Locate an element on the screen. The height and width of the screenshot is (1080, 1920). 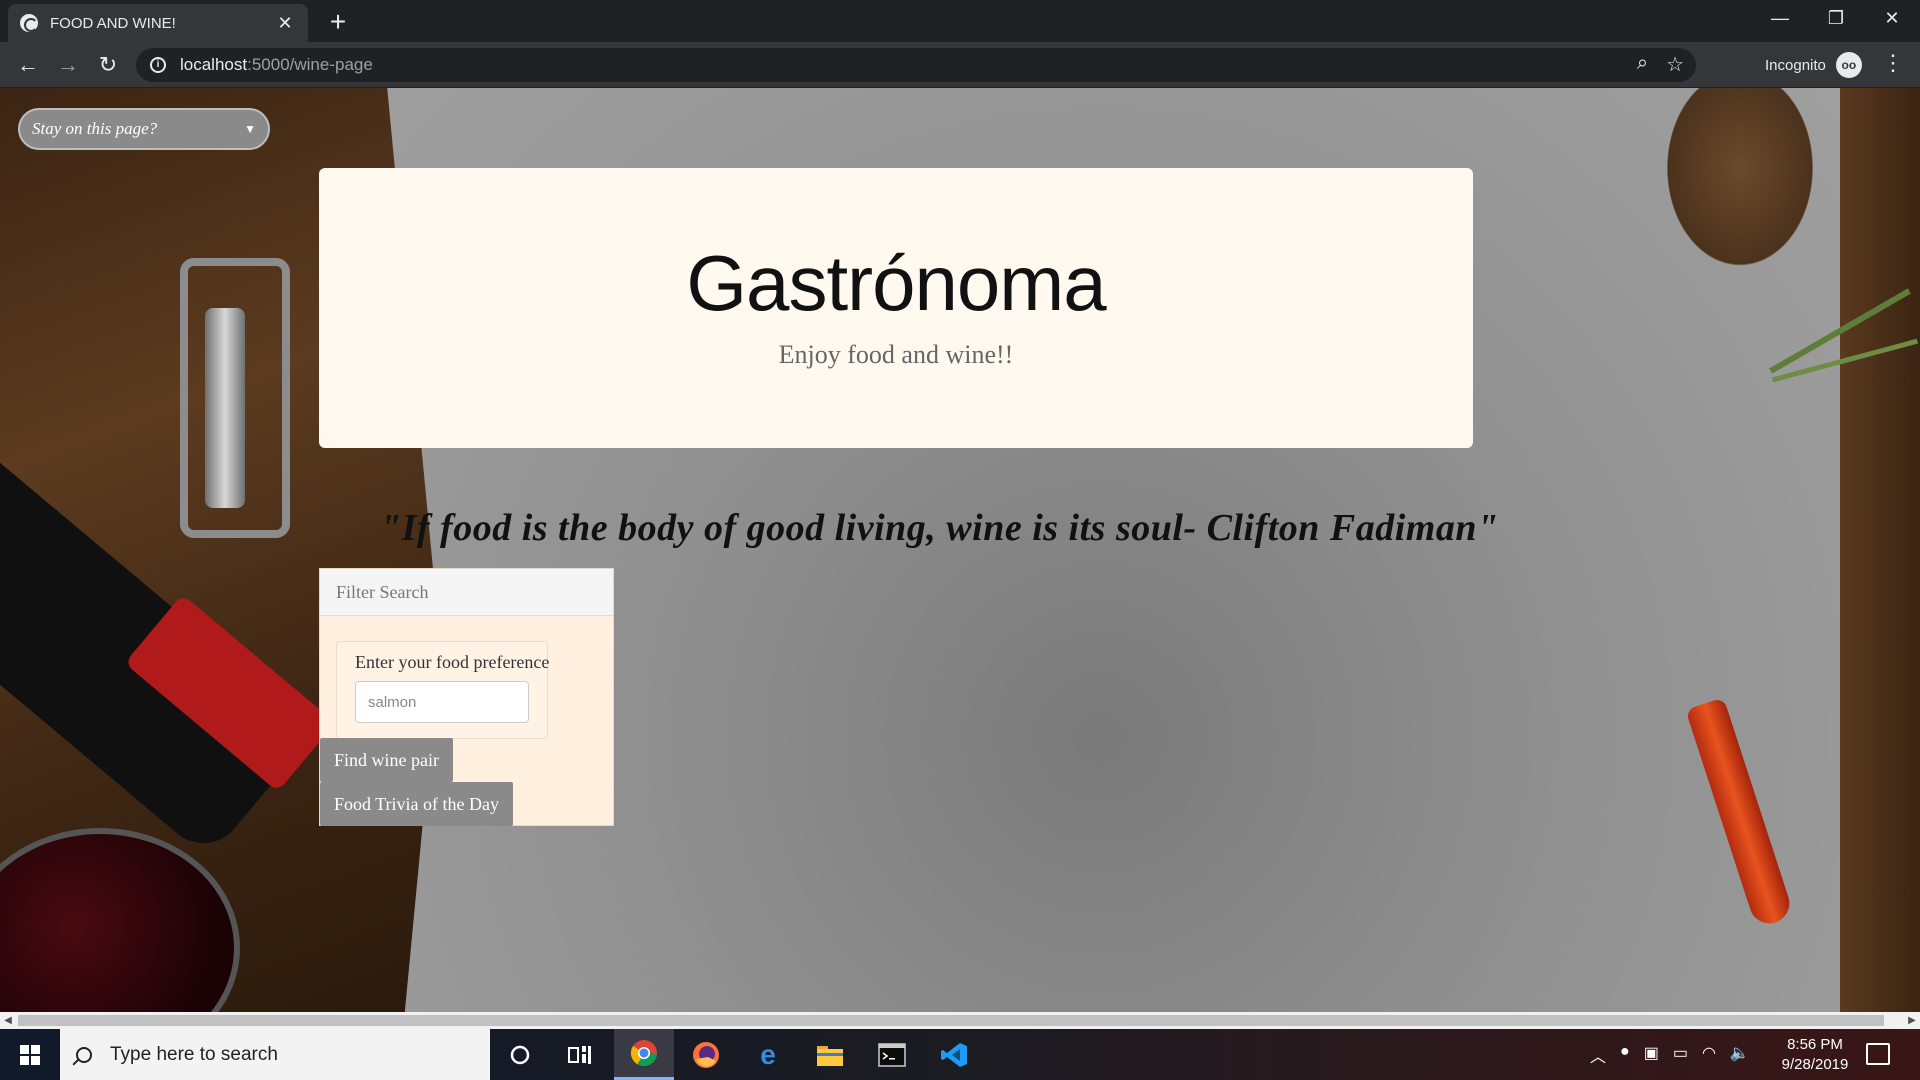
preference-form: Enter your food preference is located at coordinates (443, 690).